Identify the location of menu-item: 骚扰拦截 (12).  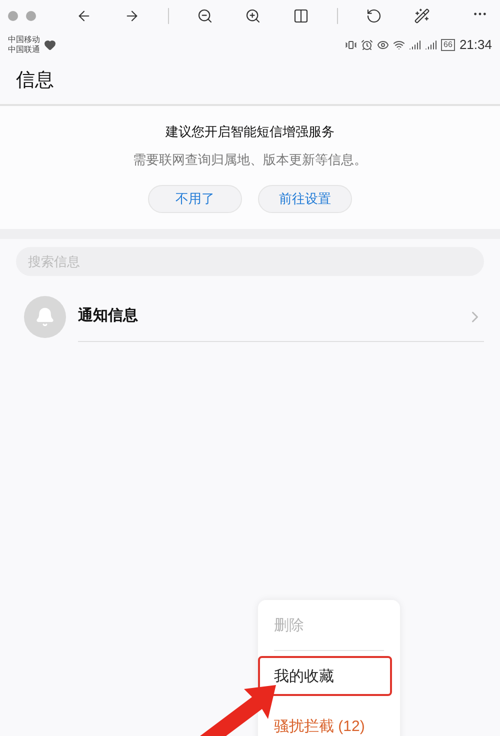
(319, 726).